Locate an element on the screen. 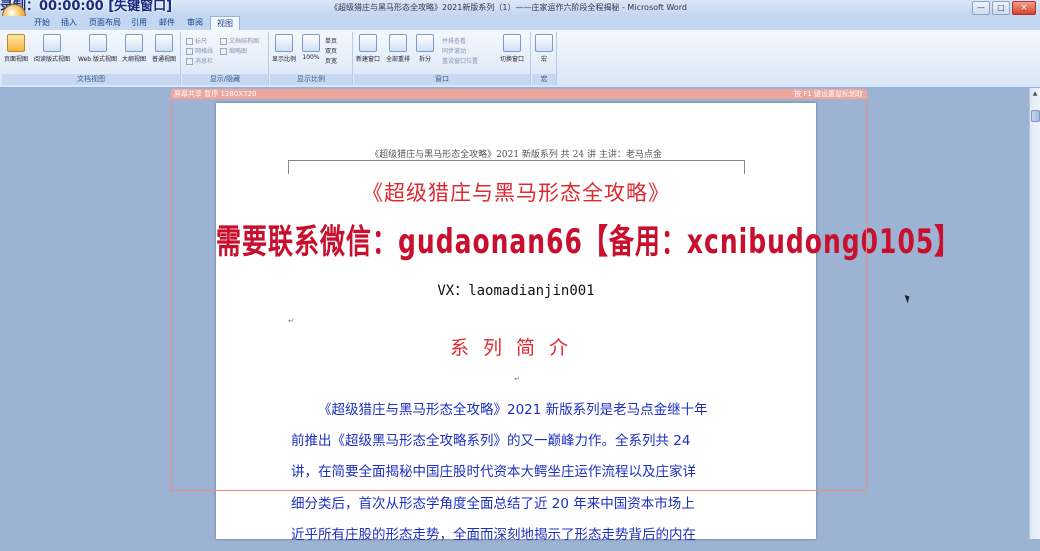 Image resolution: width=1040 pixels, height=551 pixels. document-map-checkbox: 文档结构图 is located at coordinates (239, 40).